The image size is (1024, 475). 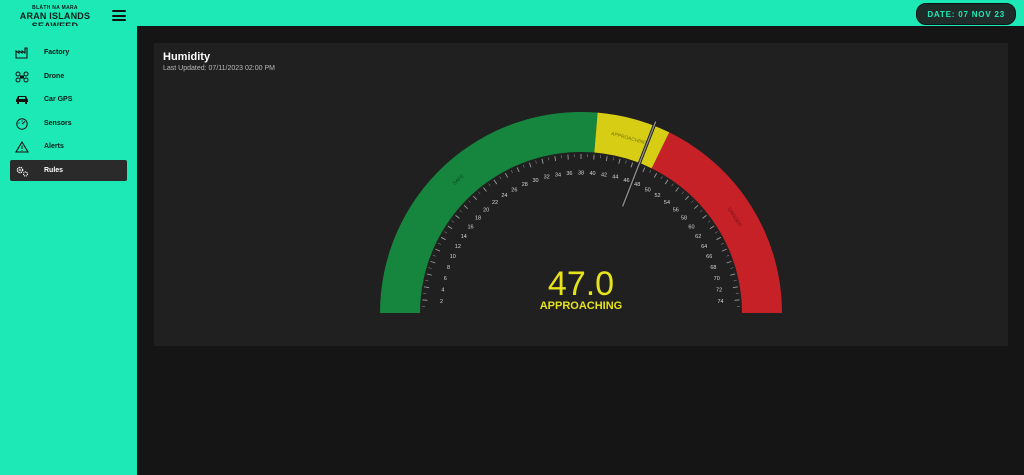 What do you see at coordinates (512, 13) in the screenshot?
I see `top-bar` at bounding box center [512, 13].